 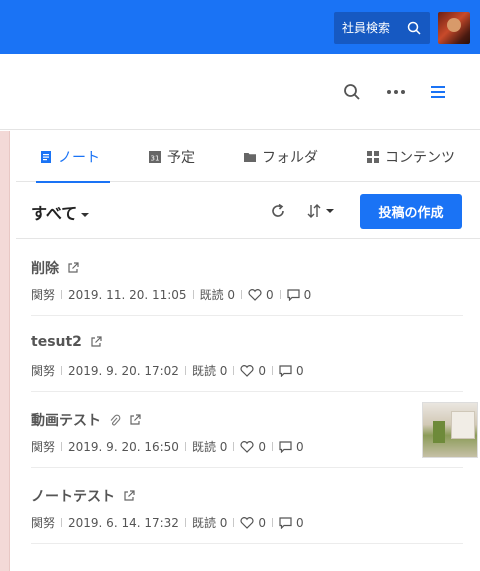 I want to click on post-meta: 関努 2019. 9. 20. 17:02 既読 0 0 0, so click(x=167, y=370).